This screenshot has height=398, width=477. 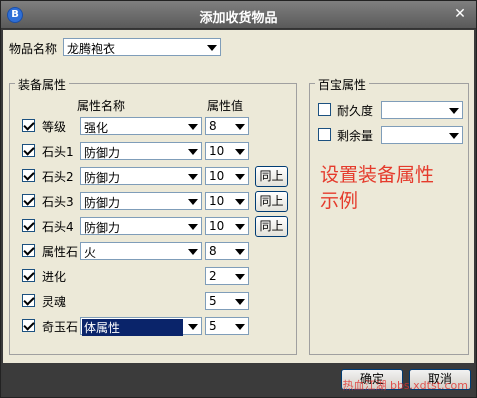 What do you see at coordinates (102, 228) in the screenshot?
I see `row-stone4-attr-value: 防御力` at bounding box center [102, 228].